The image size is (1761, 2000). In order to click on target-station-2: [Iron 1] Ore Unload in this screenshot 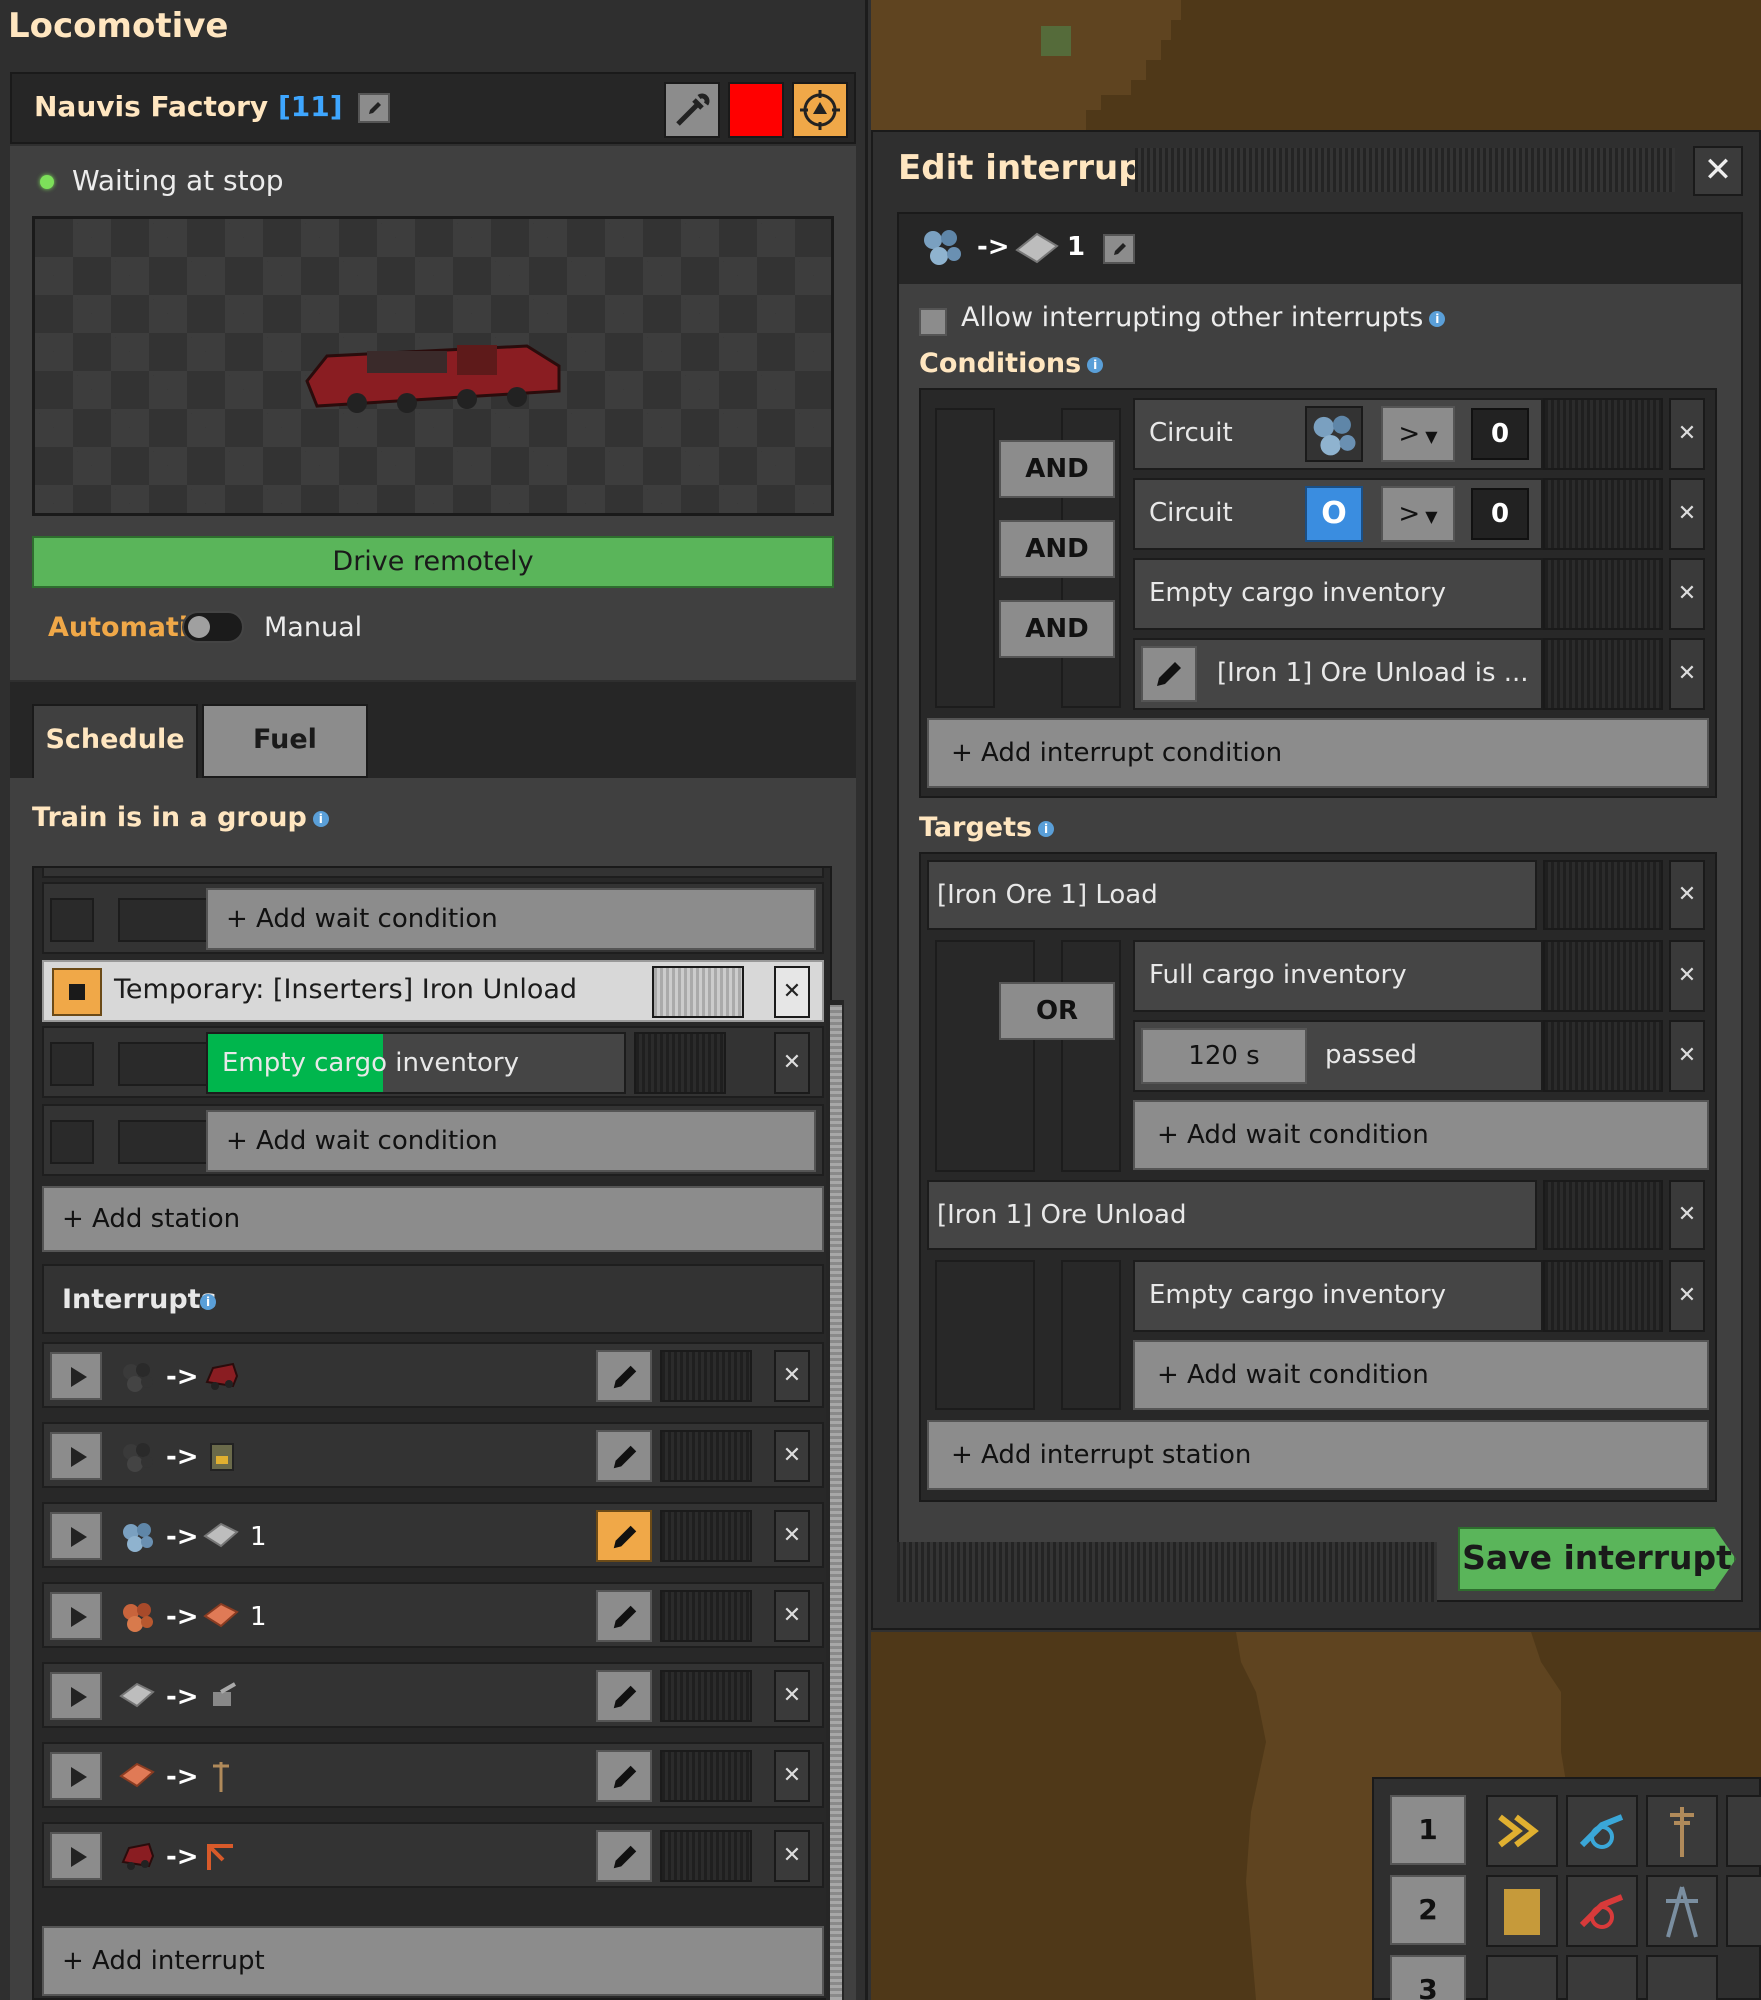, I will do `click(1232, 1215)`.